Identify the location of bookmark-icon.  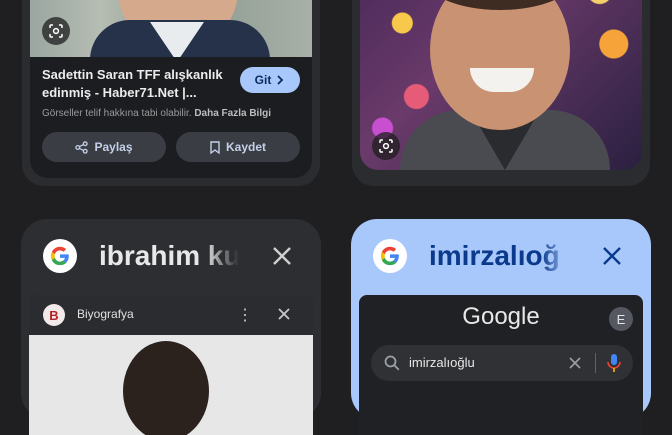
(215, 147).